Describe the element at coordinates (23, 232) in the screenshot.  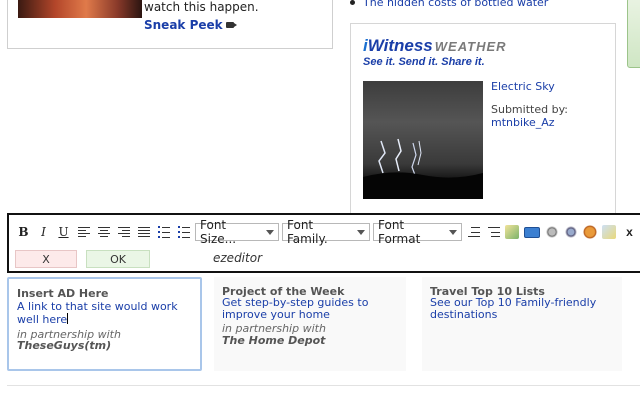
I see `bold-button: B` at that location.